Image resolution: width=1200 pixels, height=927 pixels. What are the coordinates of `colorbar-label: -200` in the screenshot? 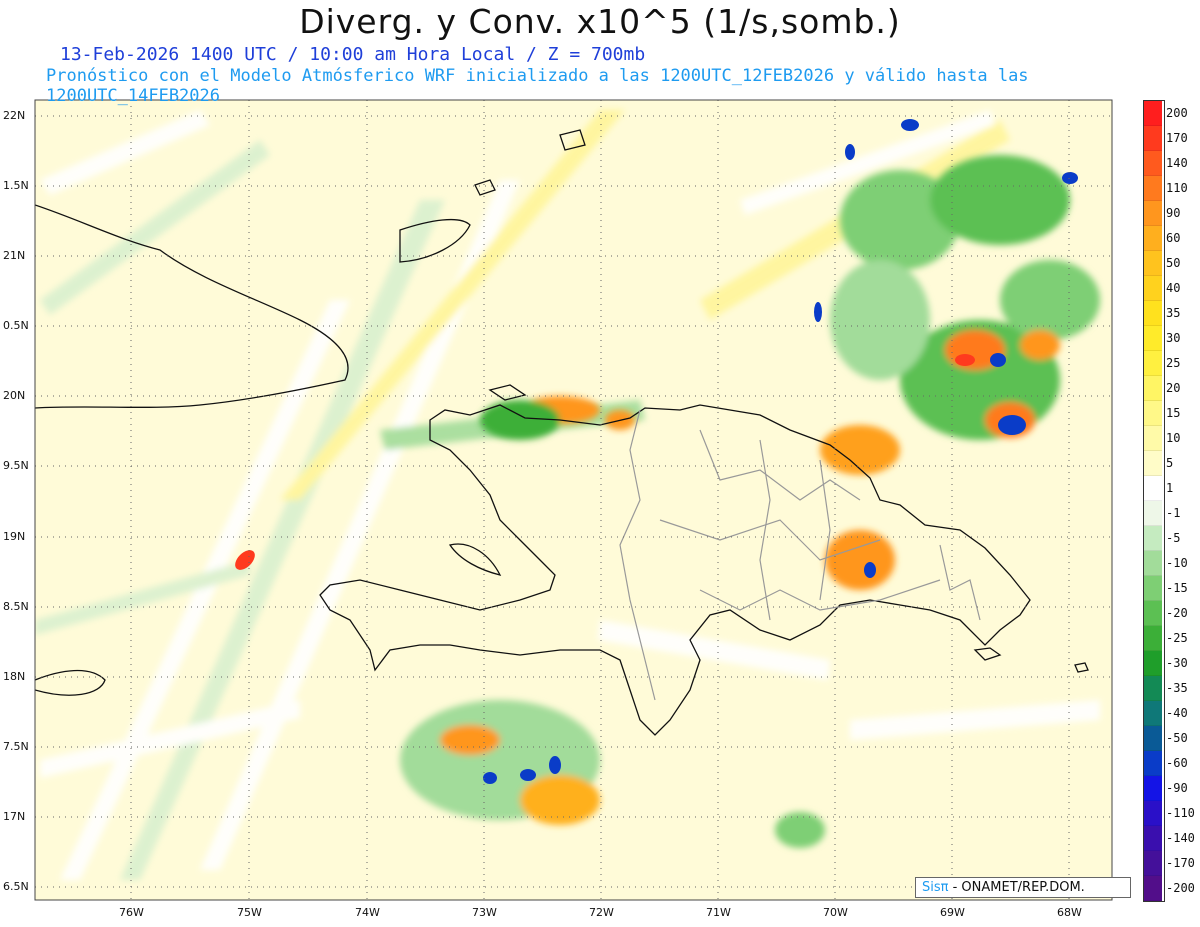 It's located at (1180, 887).